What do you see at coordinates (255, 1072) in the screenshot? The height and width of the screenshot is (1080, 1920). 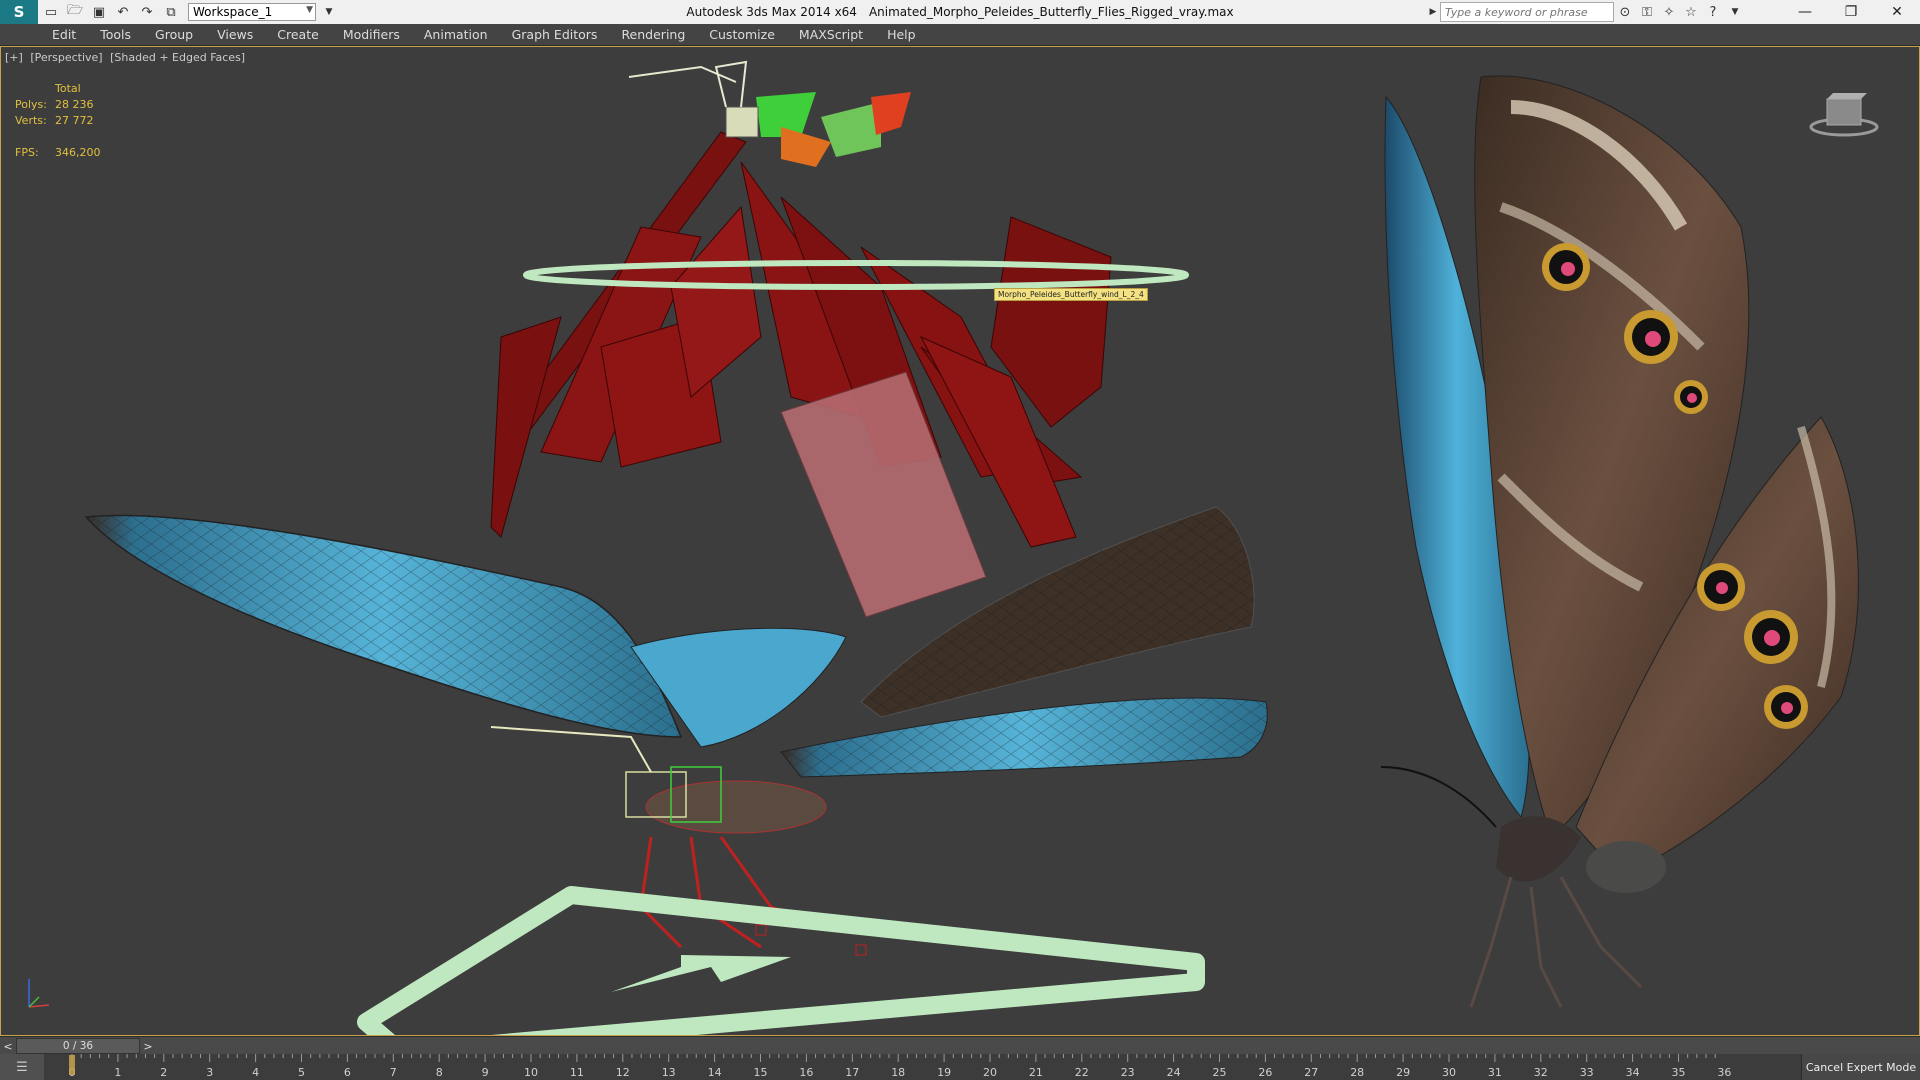 I see `ruler-tick-label: 4` at bounding box center [255, 1072].